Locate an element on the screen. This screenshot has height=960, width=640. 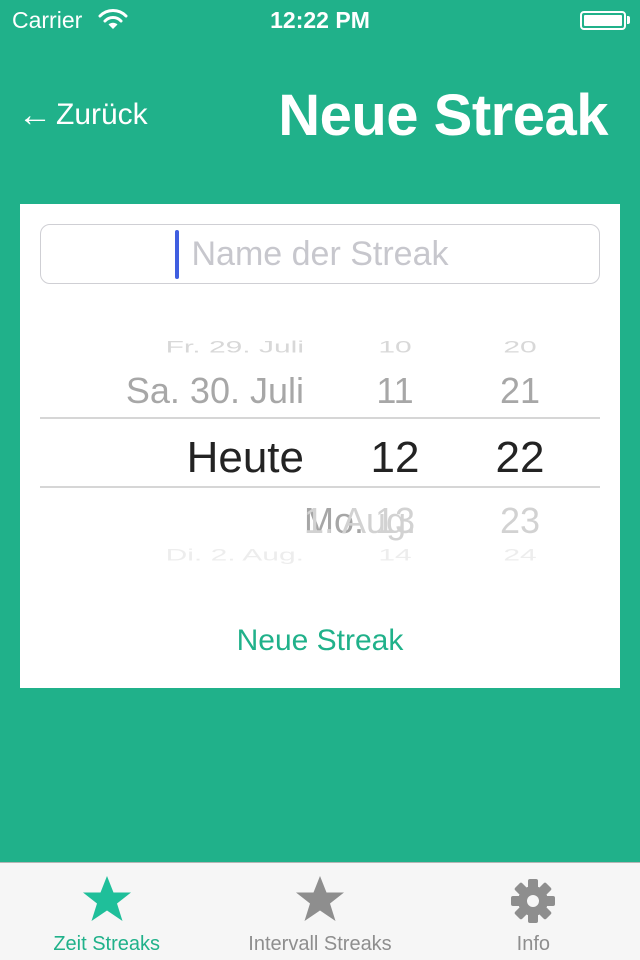
picker-date-selected: Heute is located at coordinates (245, 457).